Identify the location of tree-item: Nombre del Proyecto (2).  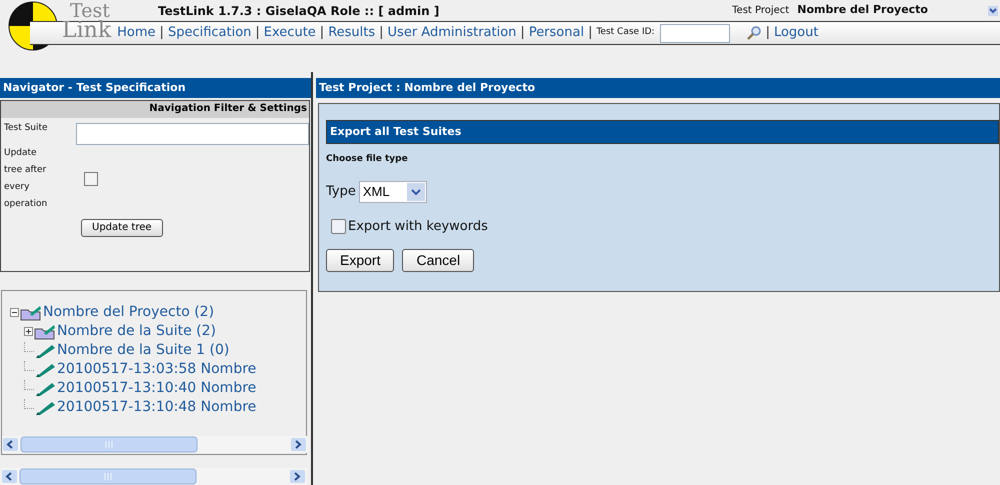
(128, 312).